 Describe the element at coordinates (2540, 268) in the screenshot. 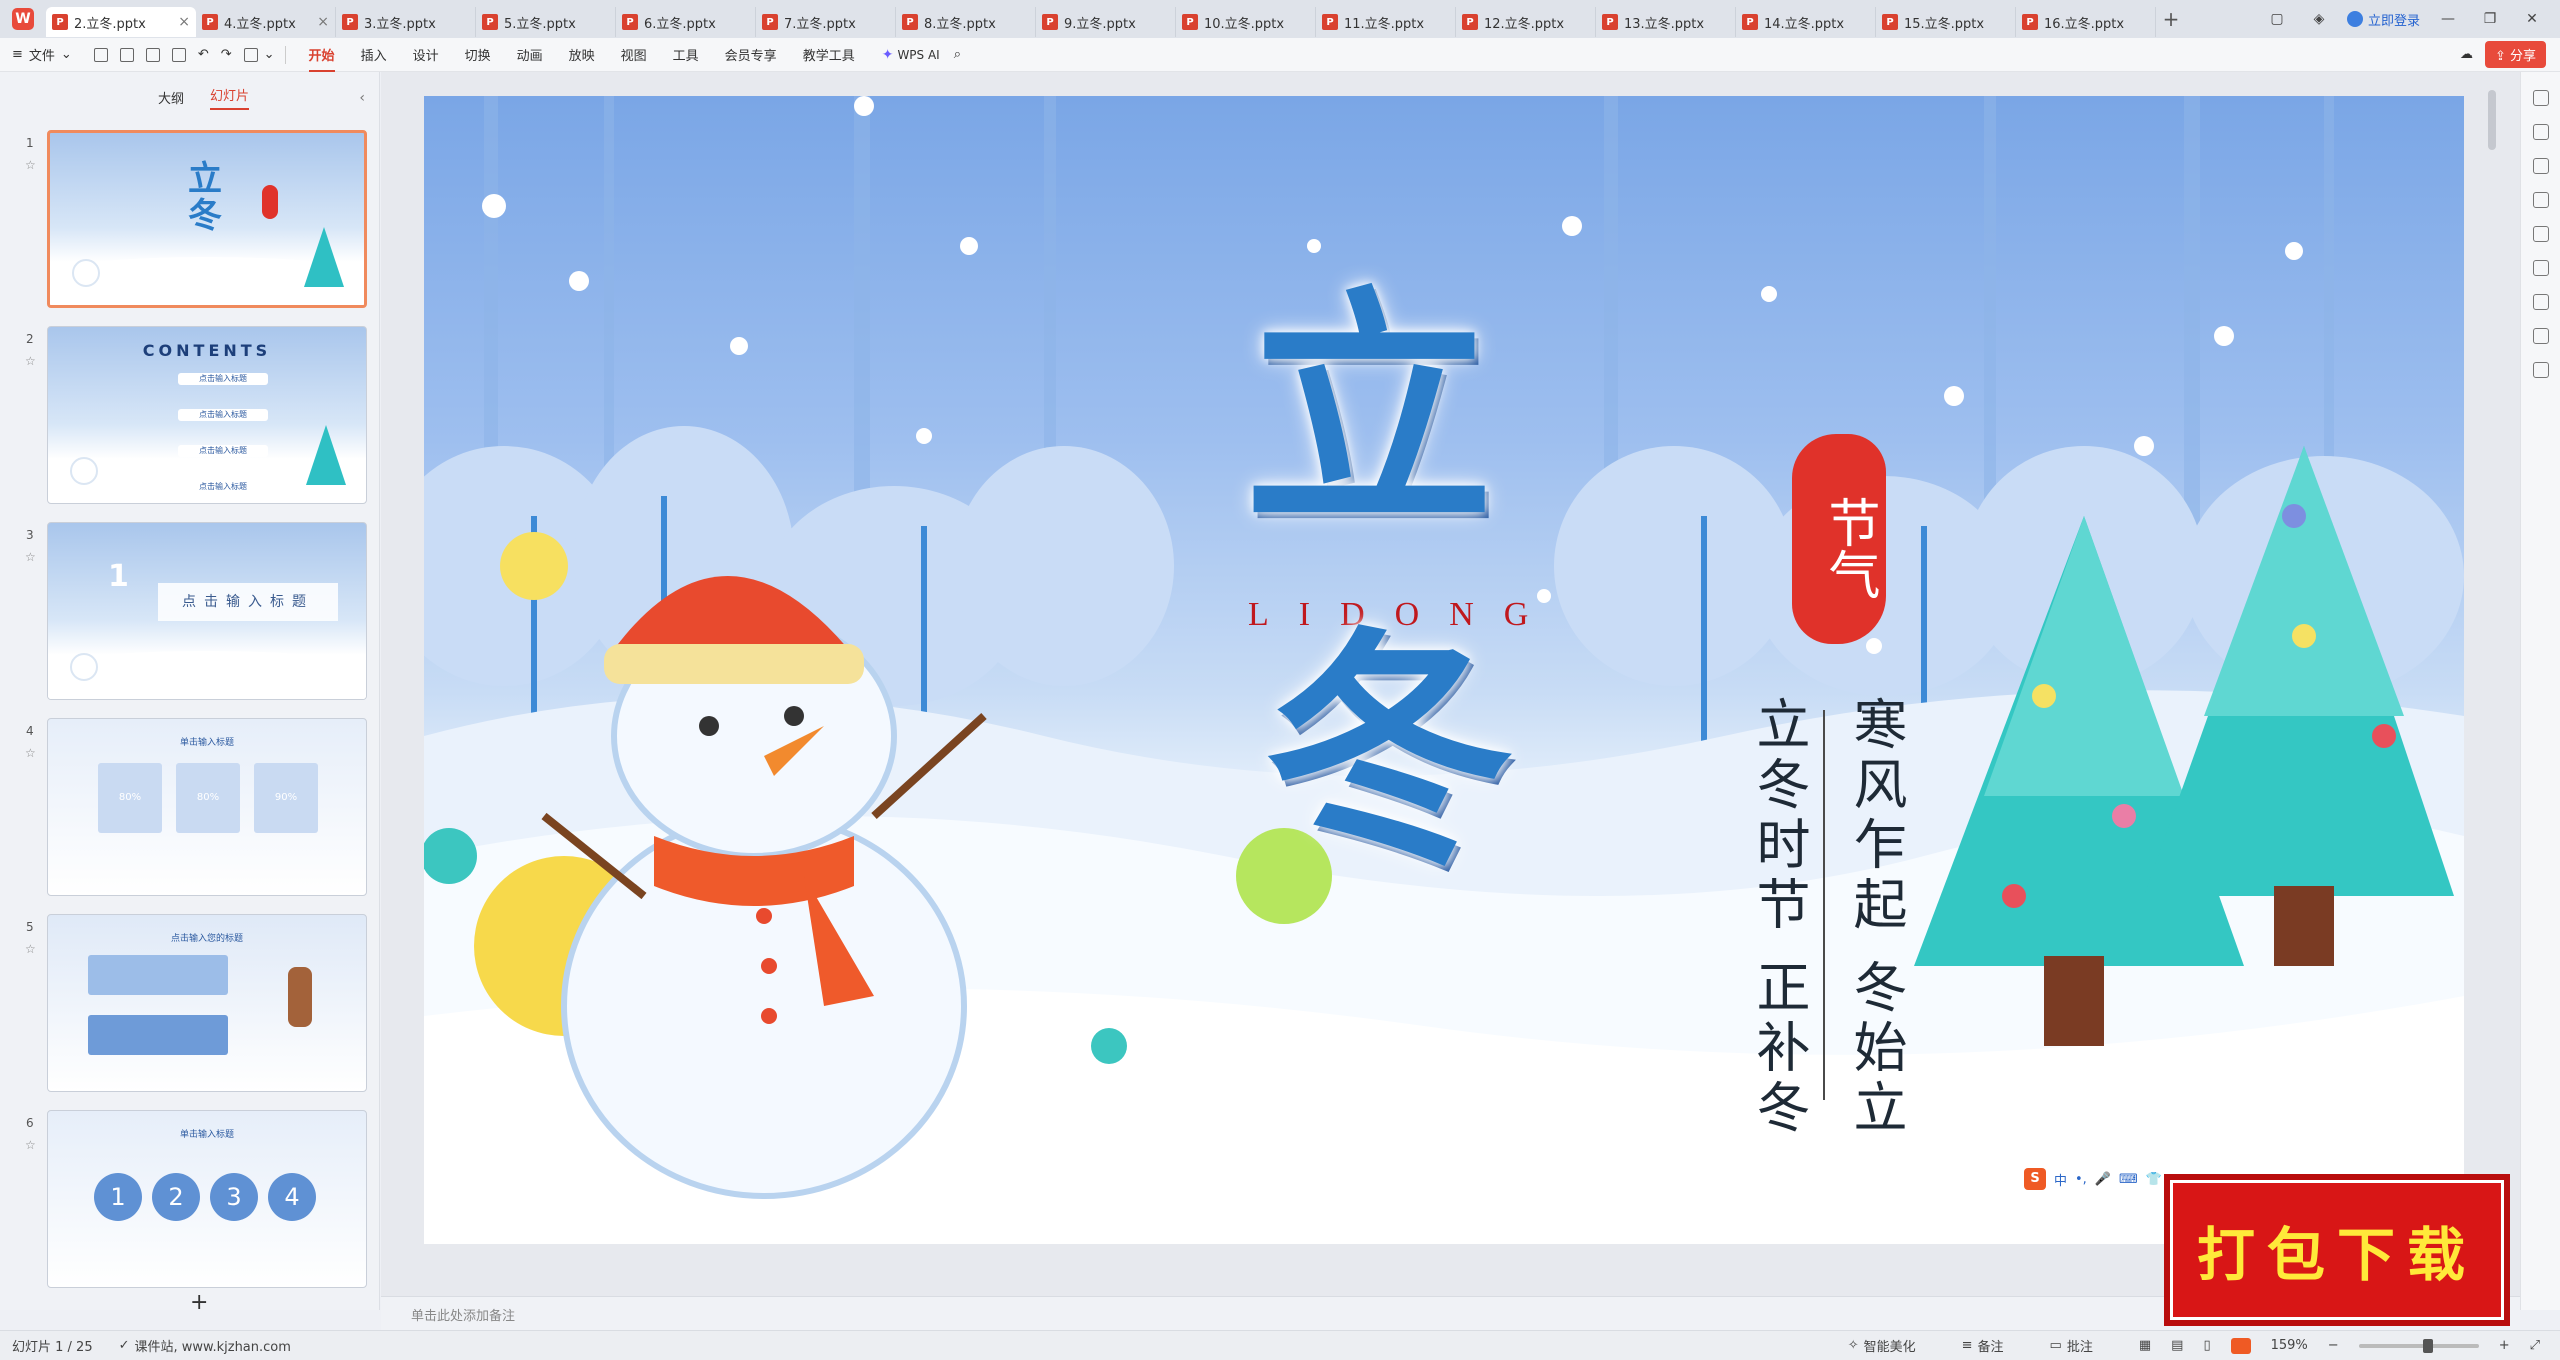

I see `book-icon` at that location.